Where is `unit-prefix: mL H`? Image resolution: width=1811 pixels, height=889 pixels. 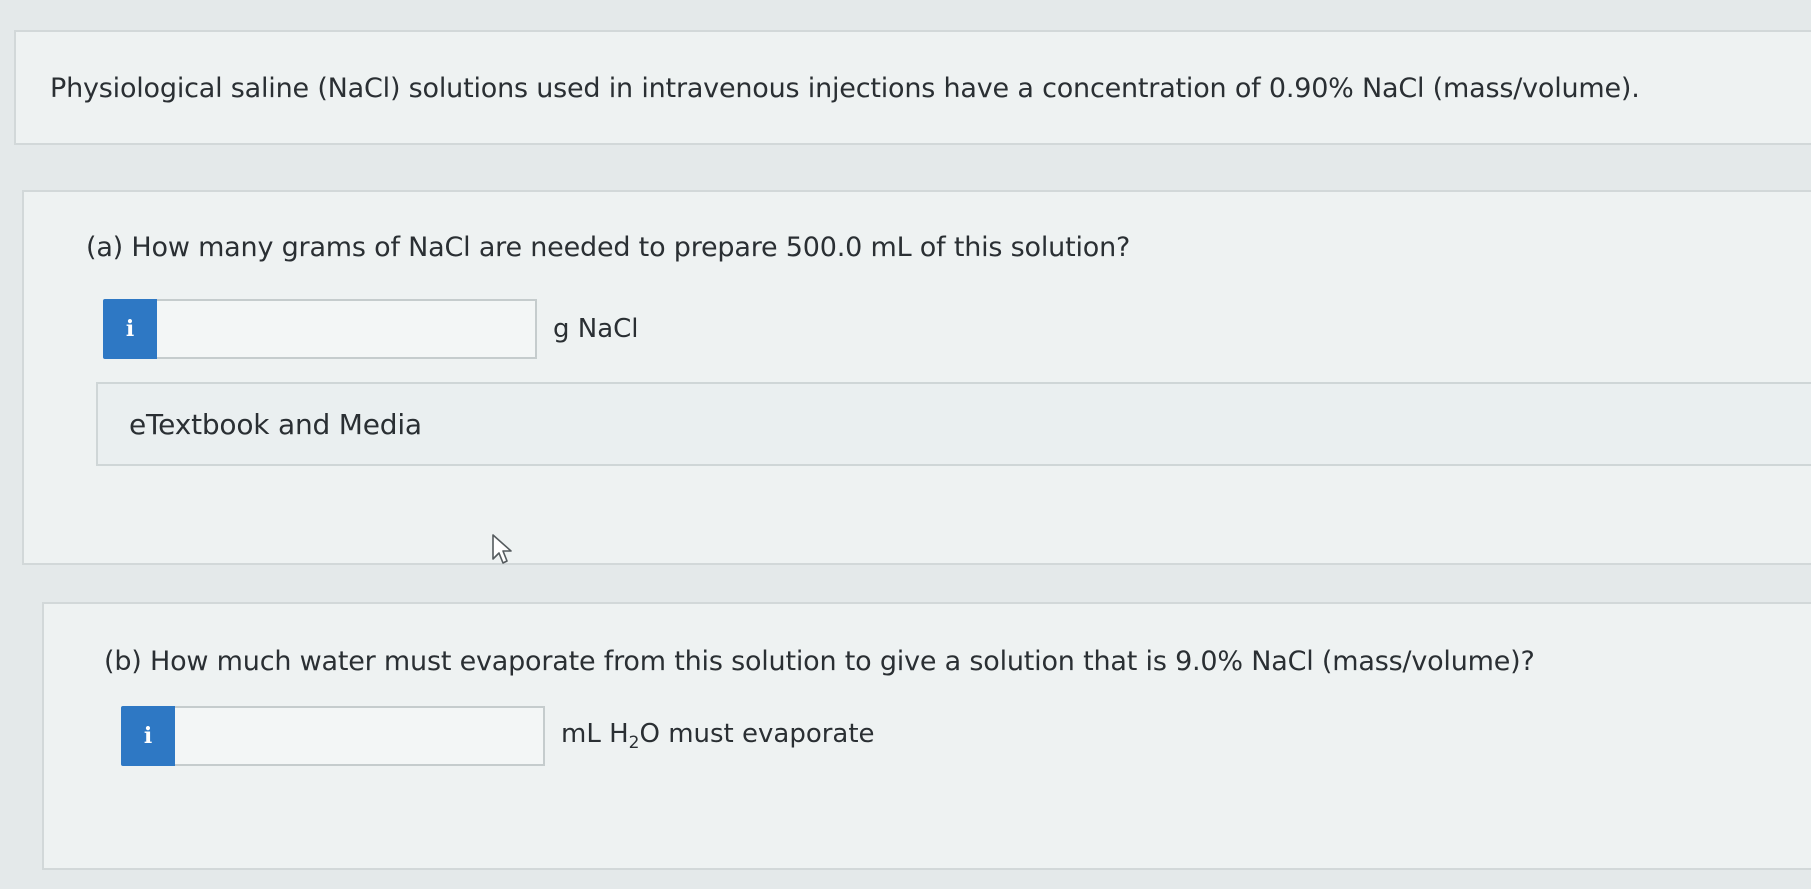
unit-prefix: mL H is located at coordinates (595, 733).